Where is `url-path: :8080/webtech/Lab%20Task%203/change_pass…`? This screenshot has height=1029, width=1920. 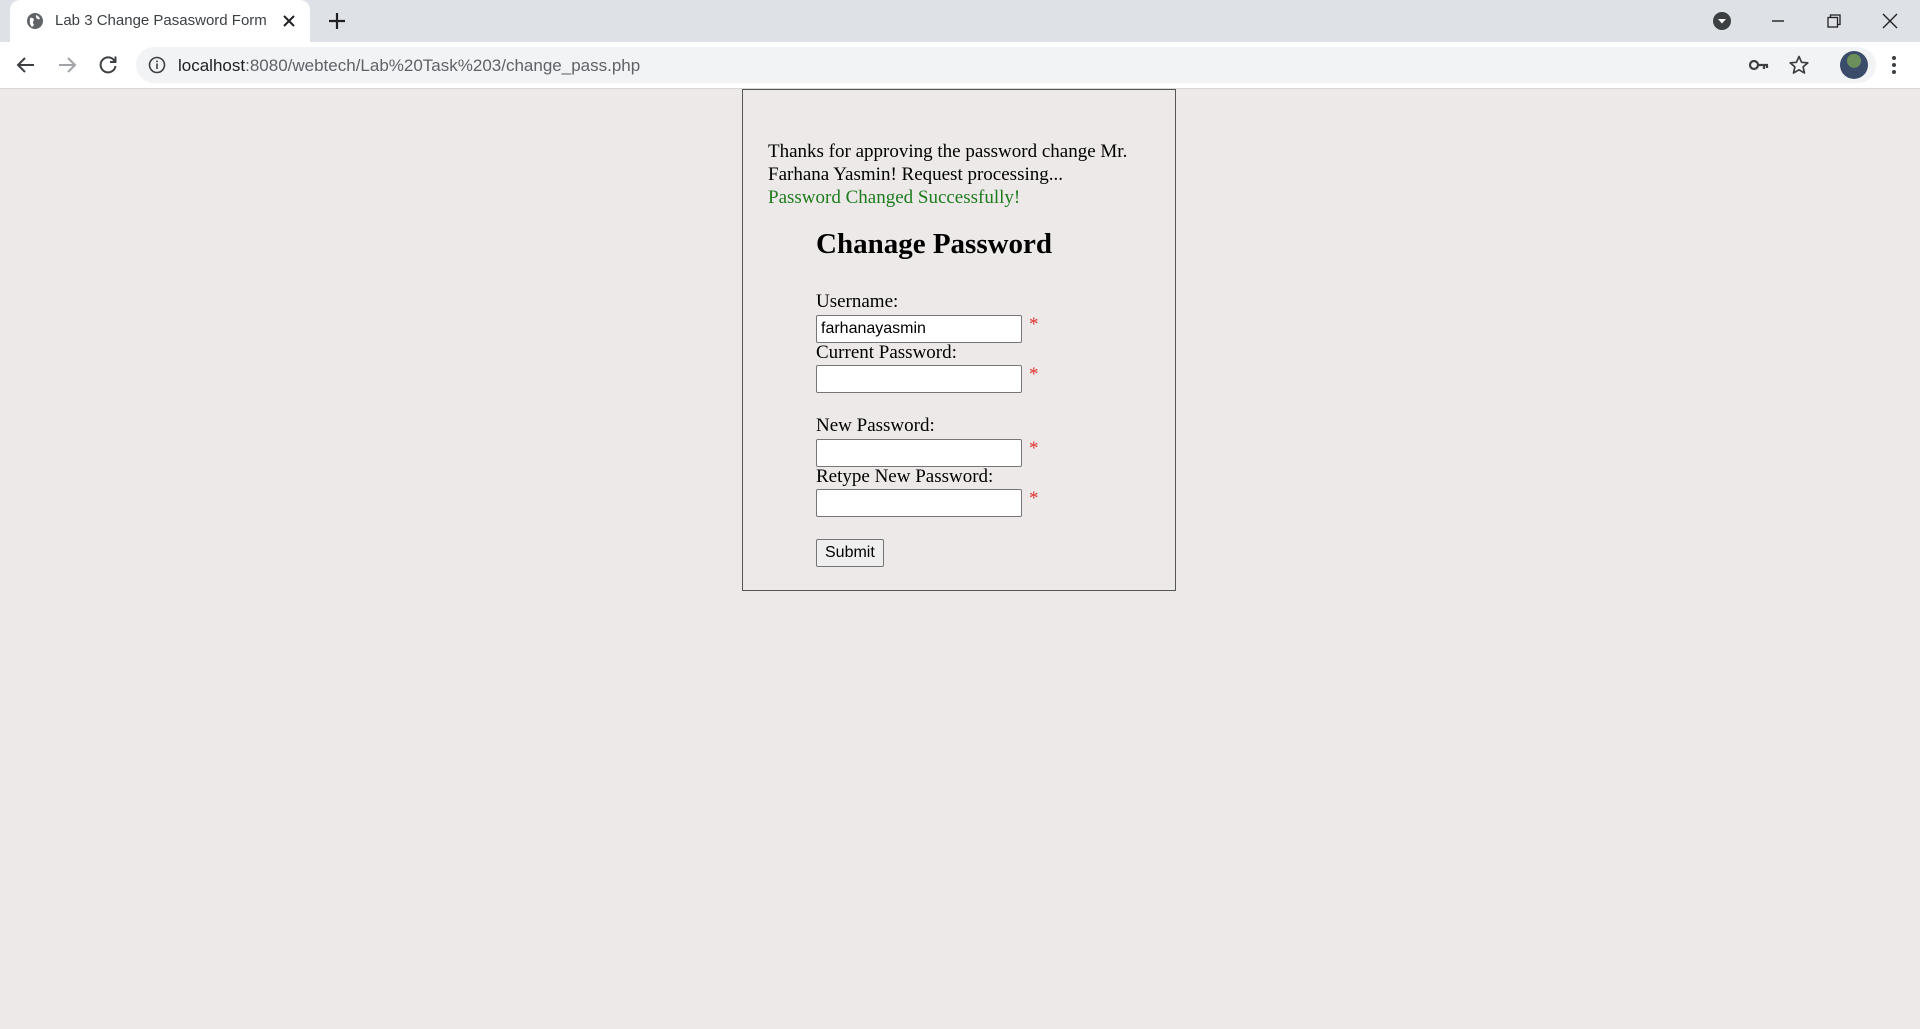
url-path: :8080/webtech/Lab%20Task%203/change_pass… is located at coordinates (443, 65).